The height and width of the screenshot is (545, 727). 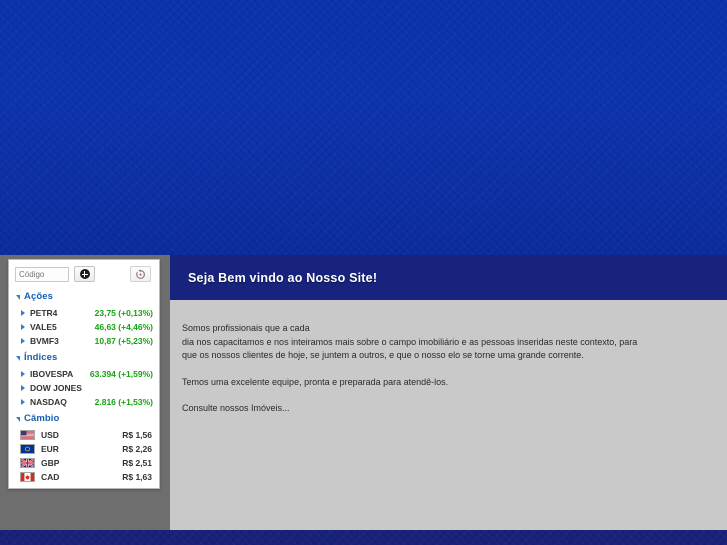 I want to click on currency-row: CAD R$ 1,63, so click(x=84, y=477).